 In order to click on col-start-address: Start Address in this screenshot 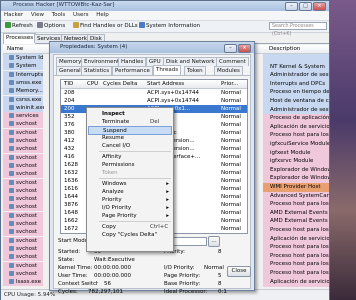, I will do `click(165, 84)`.